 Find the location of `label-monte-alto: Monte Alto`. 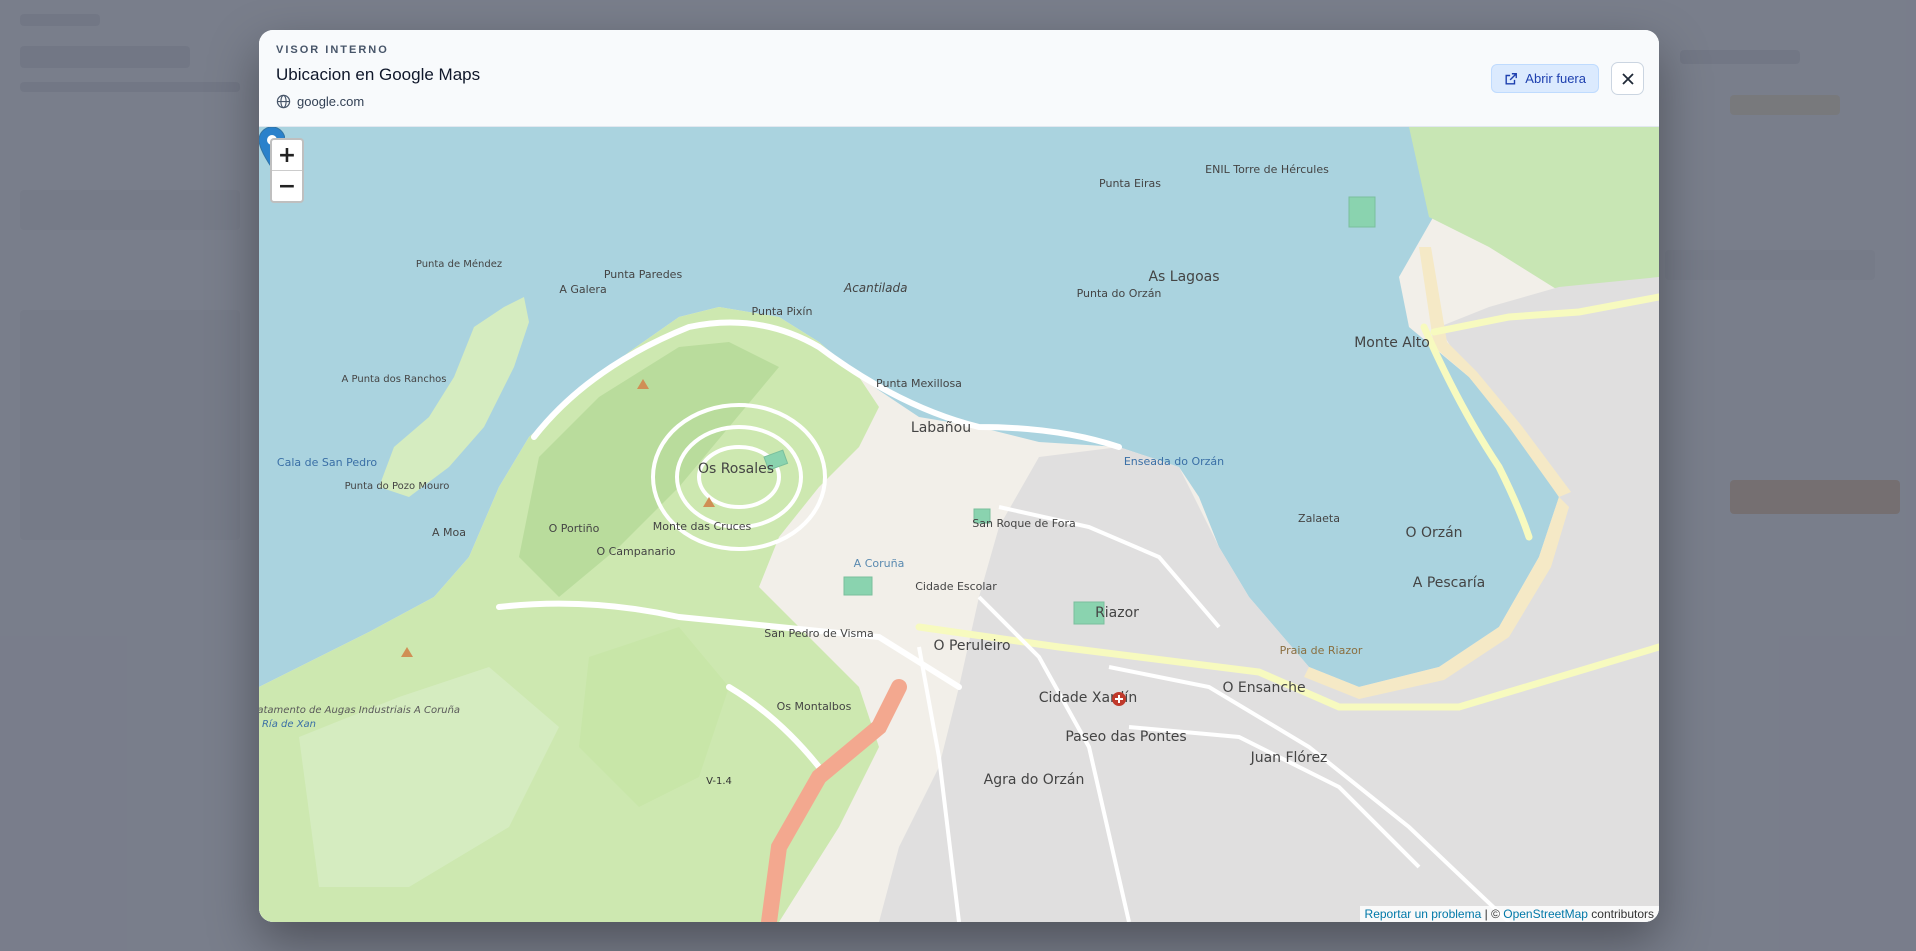

label-monte-alto: Monte Alto is located at coordinates (1392, 343).